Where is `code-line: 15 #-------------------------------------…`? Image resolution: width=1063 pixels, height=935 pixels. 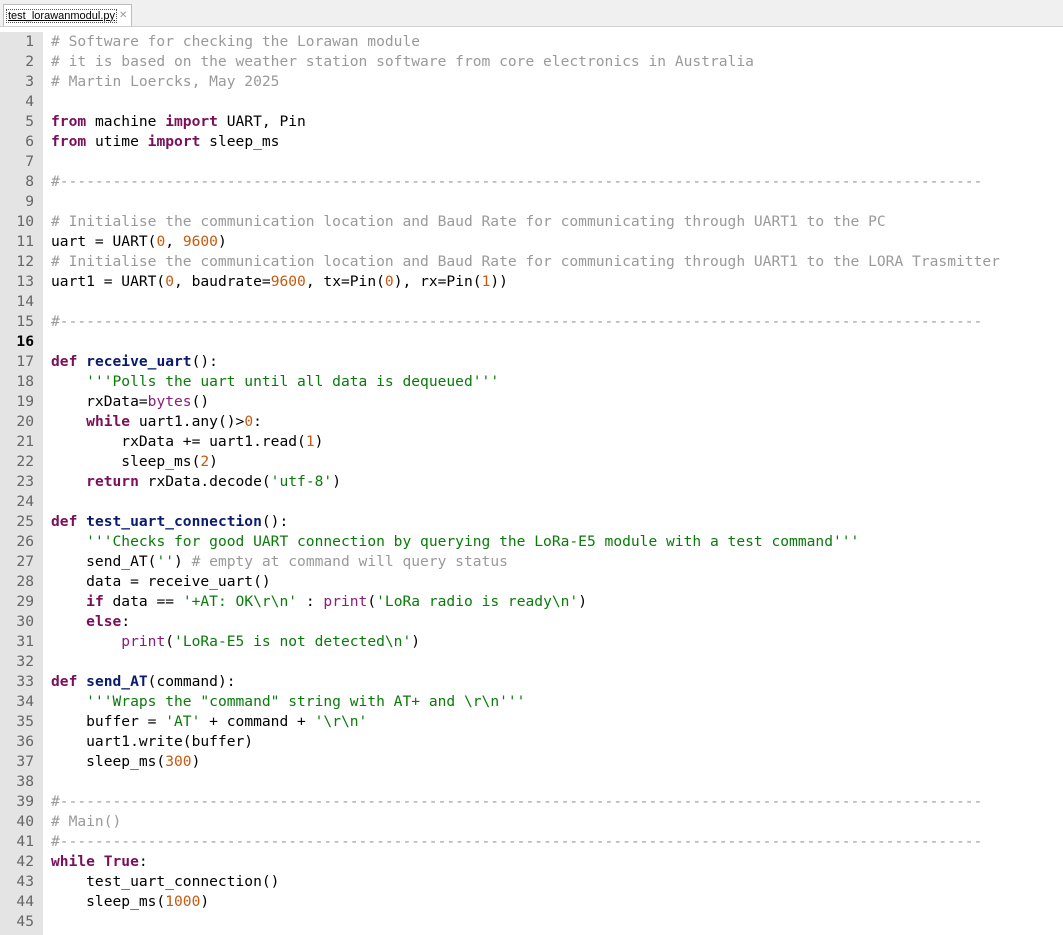 code-line: 15 #-------------------------------------… is located at coordinates (531, 322).